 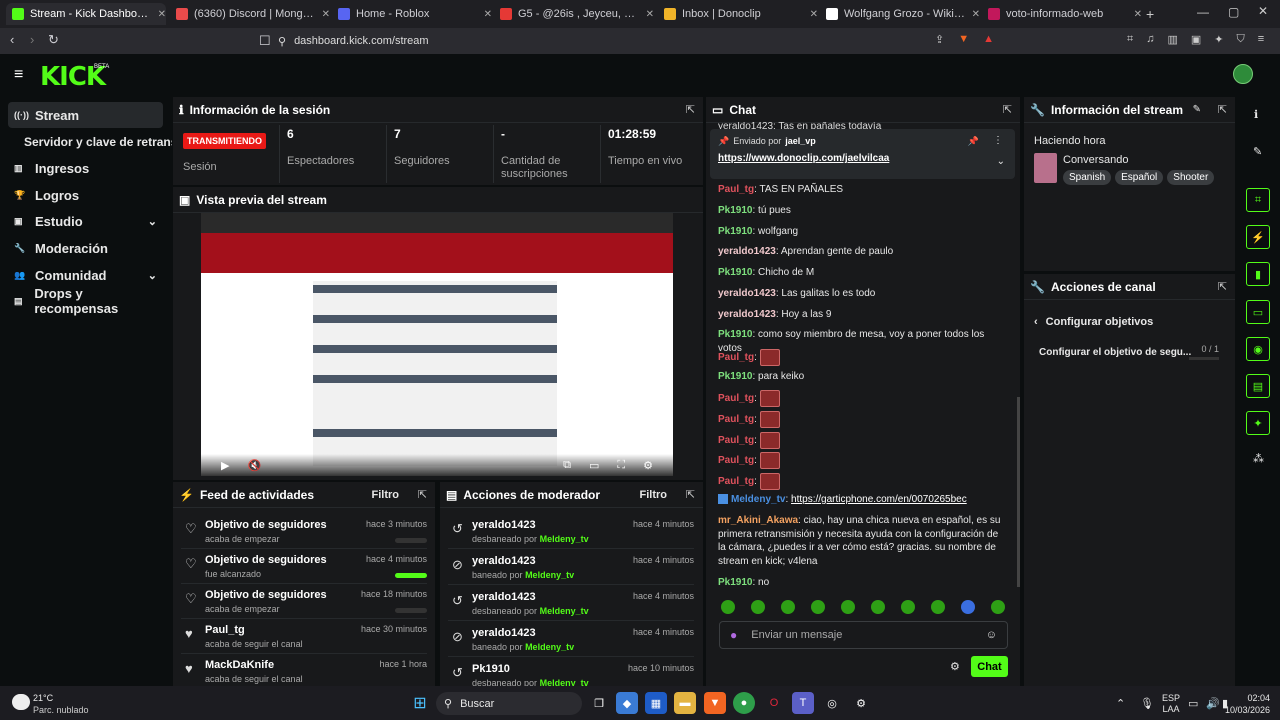 What do you see at coordinates (1263, 11) in the screenshot?
I see `close-window-button: ✕` at bounding box center [1263, 11].